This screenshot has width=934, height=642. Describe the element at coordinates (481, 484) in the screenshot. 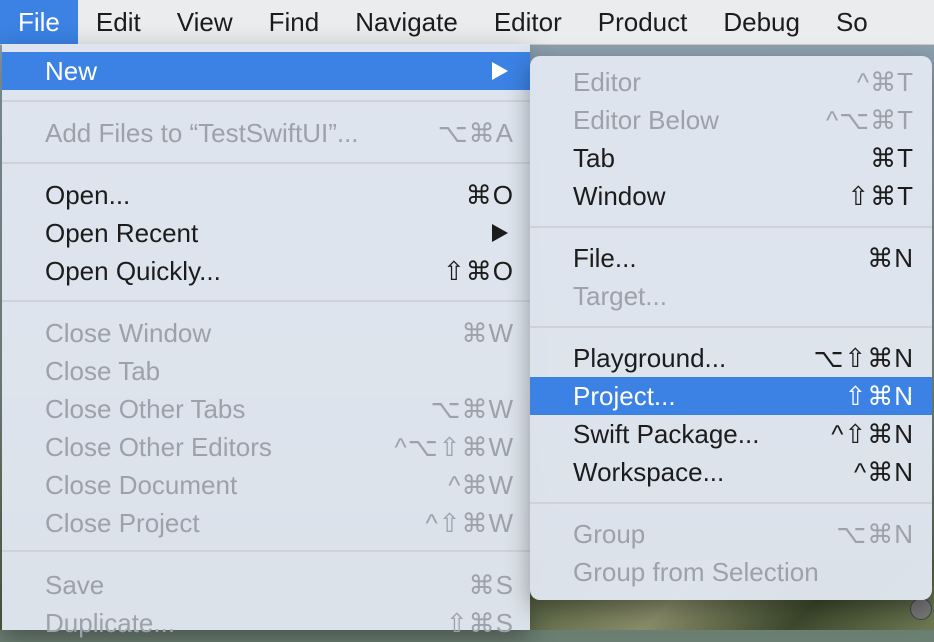

I see `menu-item-shortcut: ^⌘W` at that location.